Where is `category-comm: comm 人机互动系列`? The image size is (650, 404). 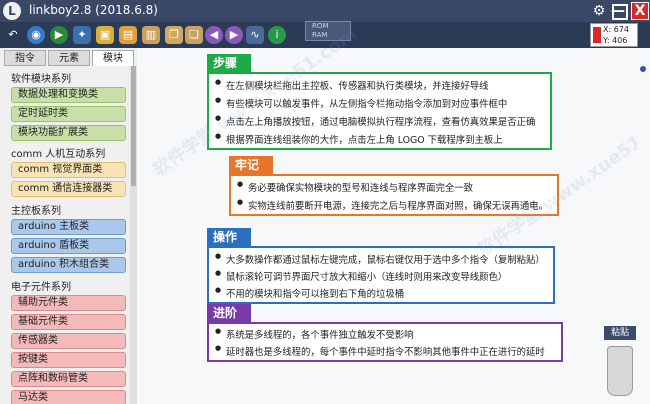
category-comm: comm 人机互动系列 is located at coordinates (58, 154).